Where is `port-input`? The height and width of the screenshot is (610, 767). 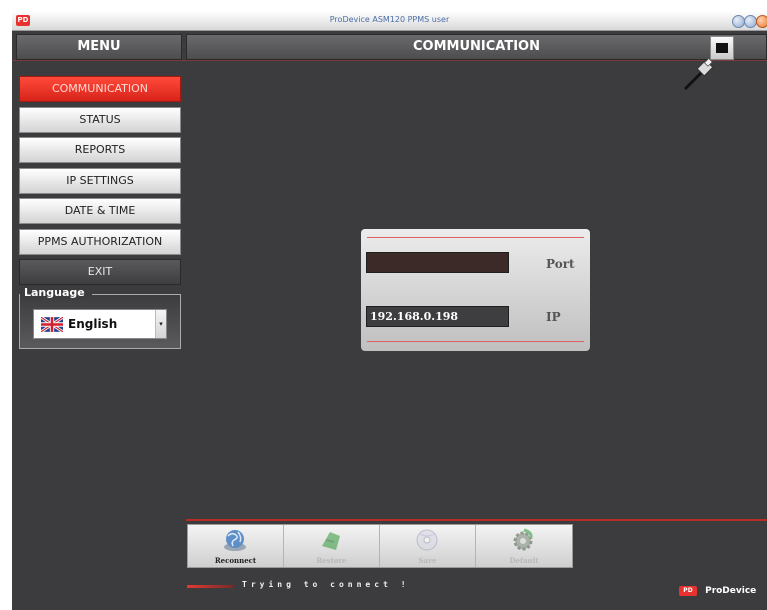
port-input is located at coordinates (437, 262).